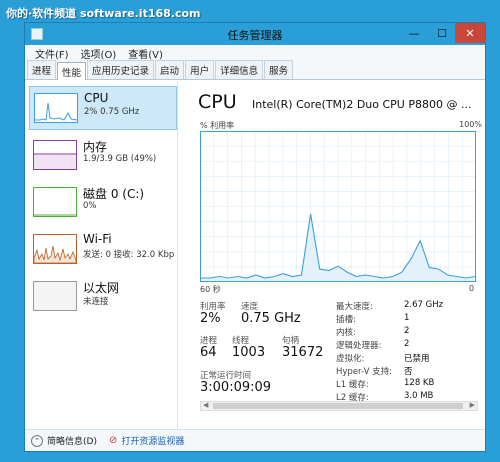 This screenshot has width=500, height=462. Describe the element at coordinates (55, 155) in the screenshot. I see `memory-thumbnail-graph` at that location.